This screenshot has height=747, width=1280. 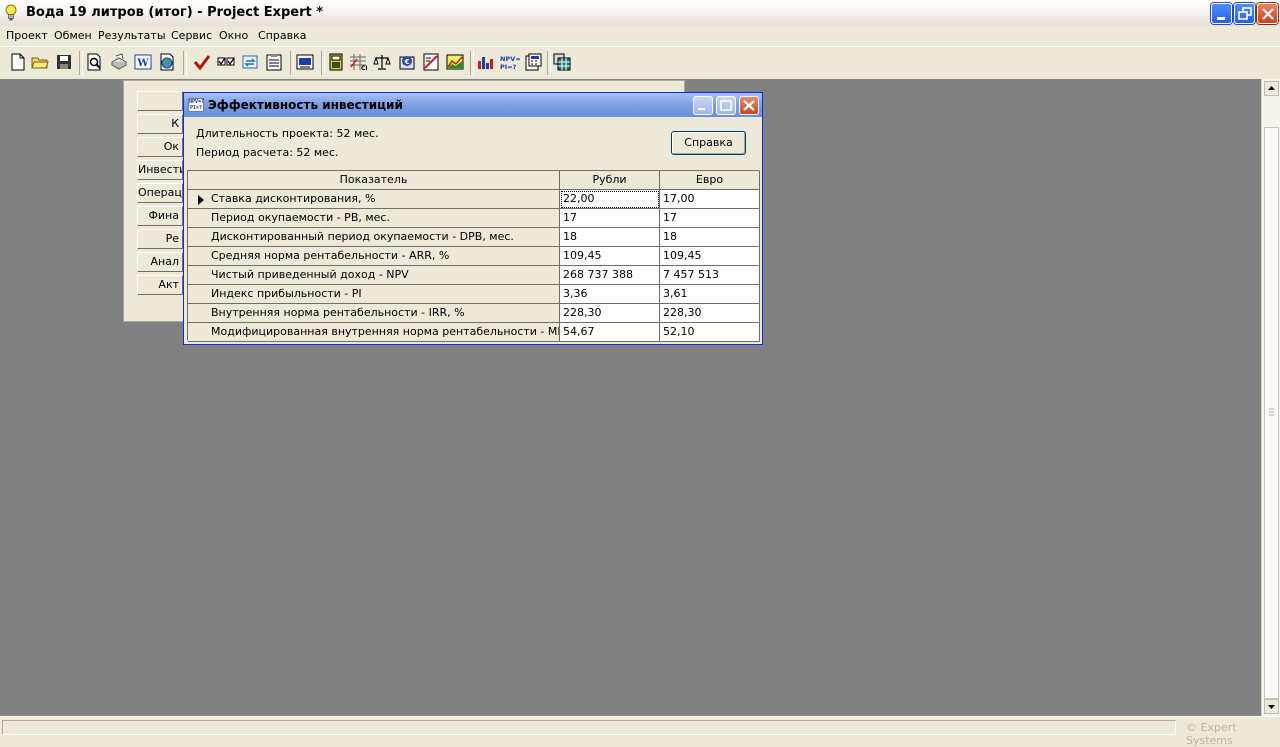 I want to click on nav-button-investment: Инвести, so click(x=160, y=170).